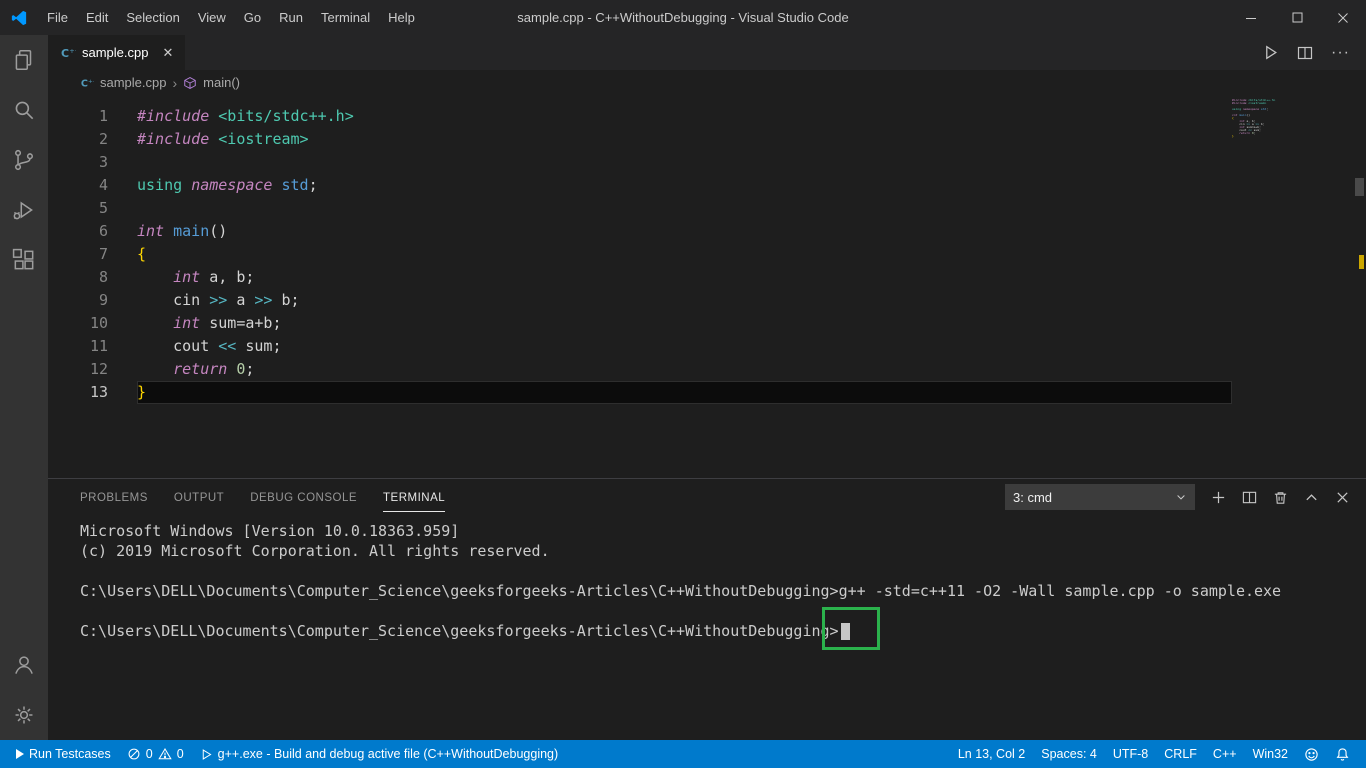 The image size is (1366, 768). Describe the element at coordinates (155, 754) in the screenshot. I see `problems-indicator: 0 0` at that location.